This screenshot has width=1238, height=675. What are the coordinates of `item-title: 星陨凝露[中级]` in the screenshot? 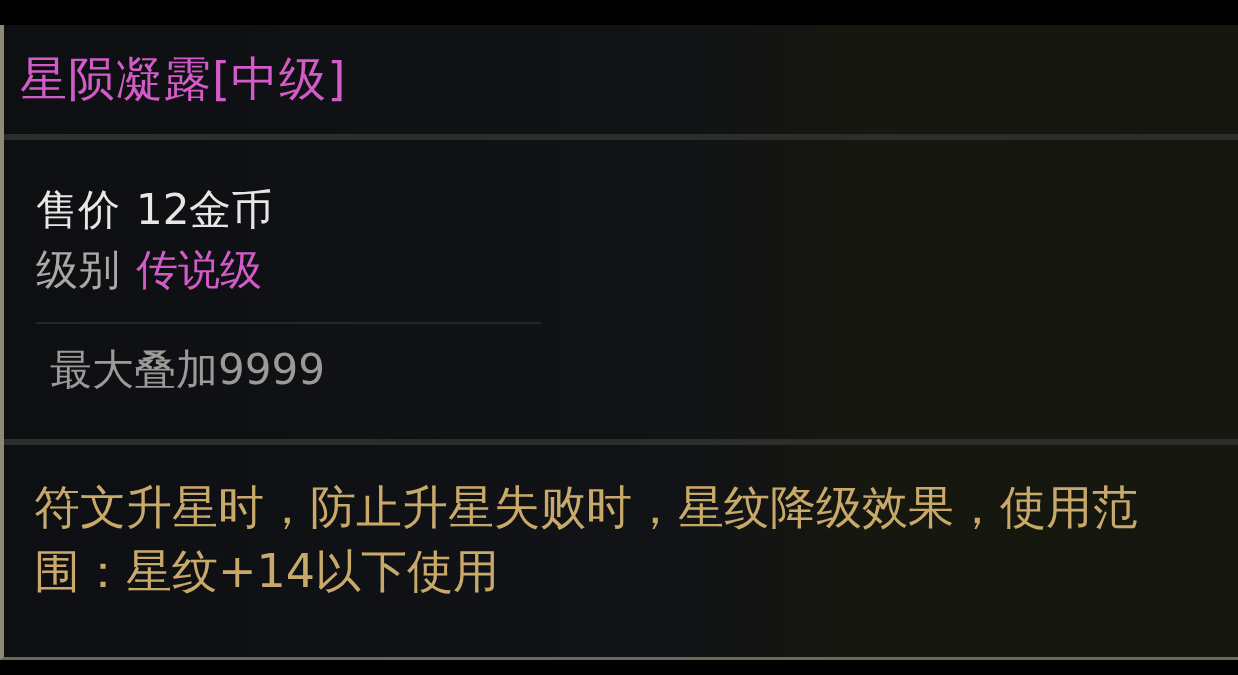 It's located at (183, 79).